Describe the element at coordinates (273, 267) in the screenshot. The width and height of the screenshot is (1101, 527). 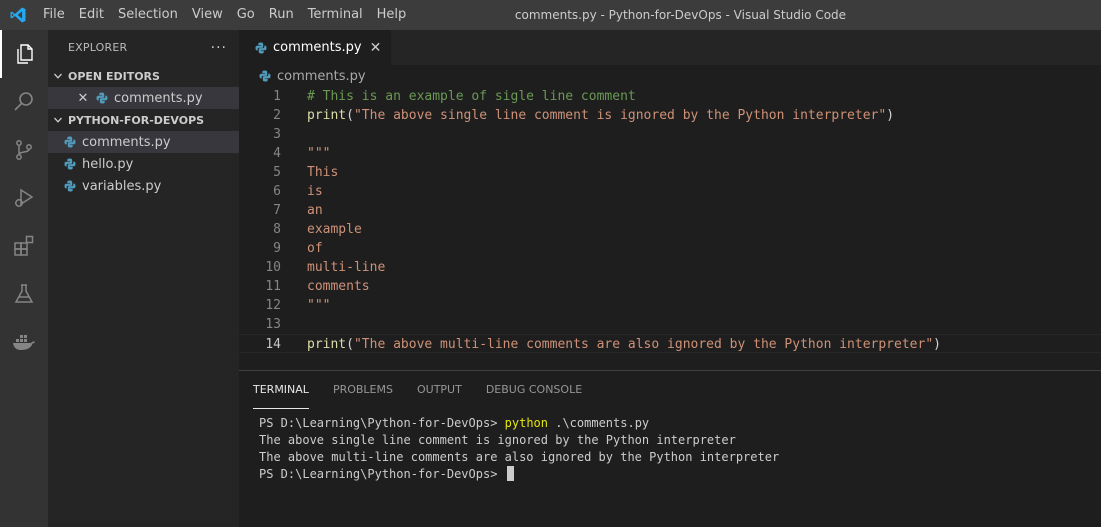
I see `line-number: 10` at that location.